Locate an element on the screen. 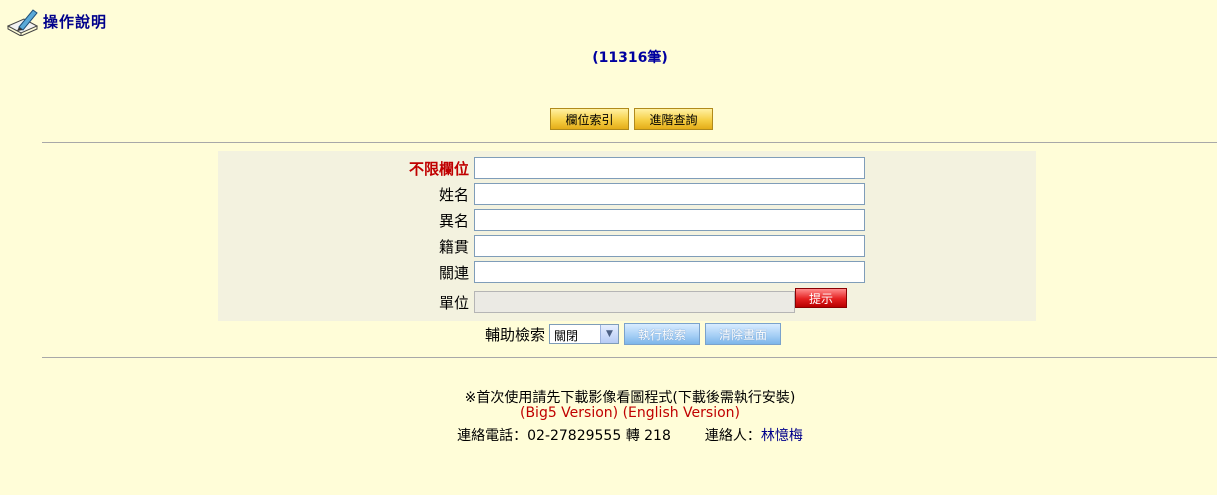 The image size is (1217, 495). assist-bar: 輔助檢索 關閉 ▼ 執行檢索 清除畫面 is located at coordinates (633, 334).